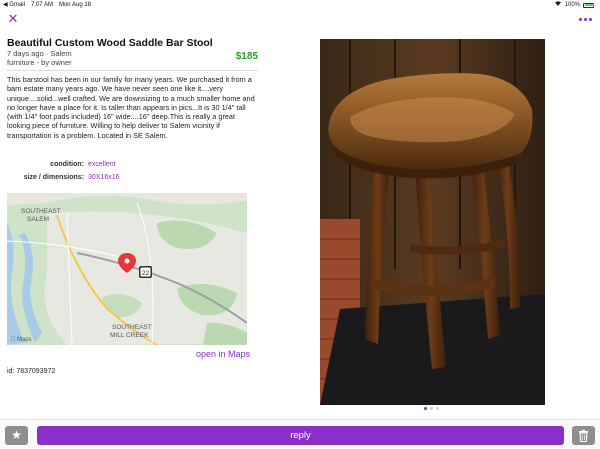  Describe the element at coordinates (558, 5) in the screenshot. I see `wifi-icon` at that location.